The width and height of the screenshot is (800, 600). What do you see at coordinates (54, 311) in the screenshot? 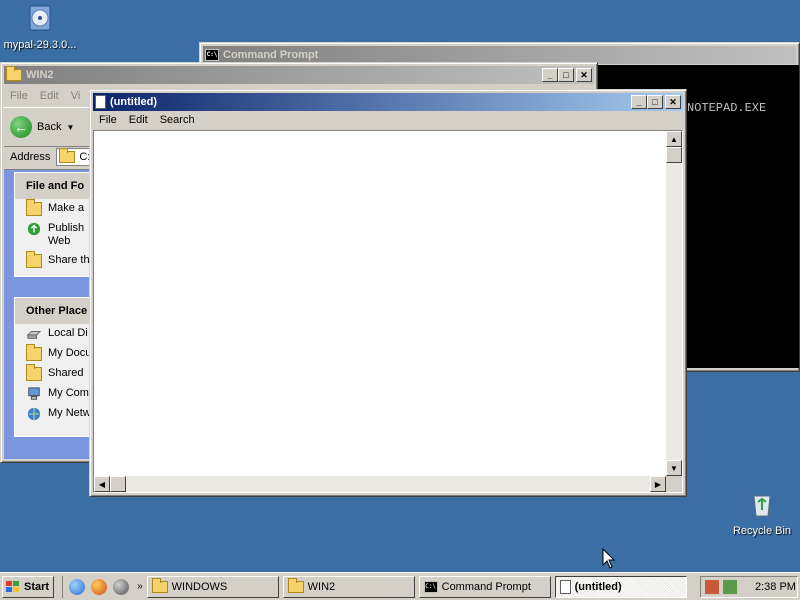
I see `panel-title: Other Place` at bounding box center [54, 311].